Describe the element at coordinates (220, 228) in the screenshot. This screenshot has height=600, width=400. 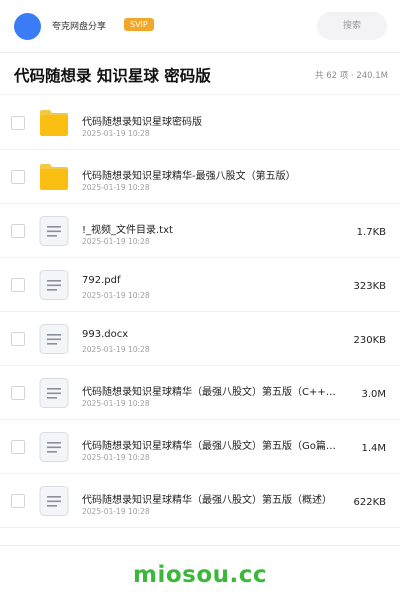
I see `file-name: !_视频_文件目录.txt` at that location.